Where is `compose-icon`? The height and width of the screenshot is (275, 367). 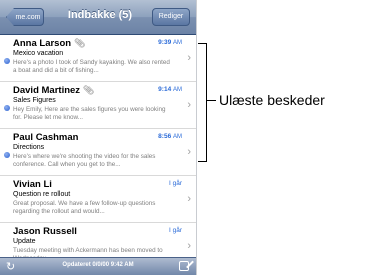
compose-icon is located at coordinates (184, 266).